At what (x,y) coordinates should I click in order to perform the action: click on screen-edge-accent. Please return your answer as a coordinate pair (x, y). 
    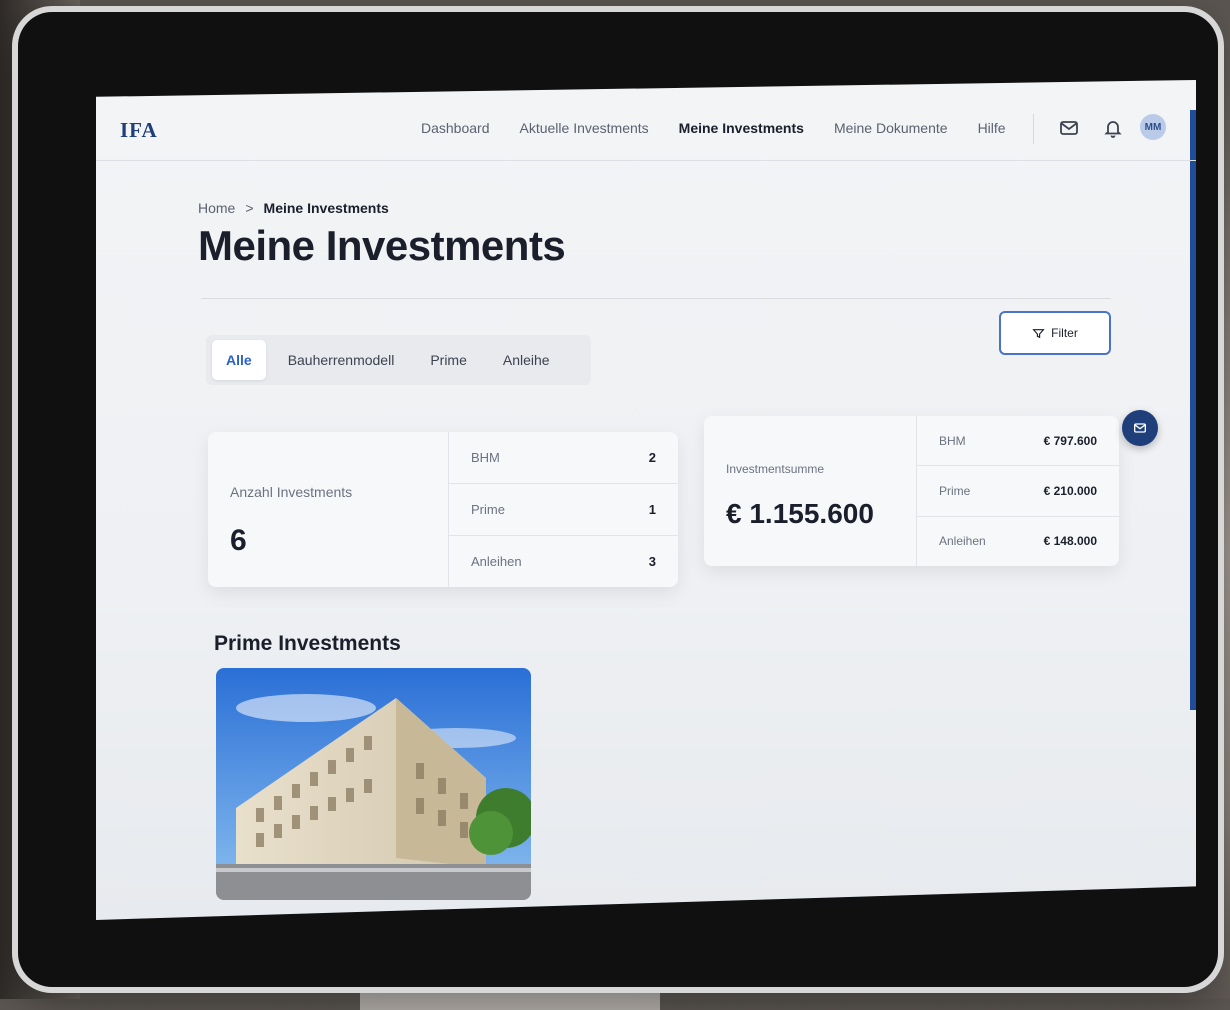
    Looking at the image, I should click on (1193, 410).